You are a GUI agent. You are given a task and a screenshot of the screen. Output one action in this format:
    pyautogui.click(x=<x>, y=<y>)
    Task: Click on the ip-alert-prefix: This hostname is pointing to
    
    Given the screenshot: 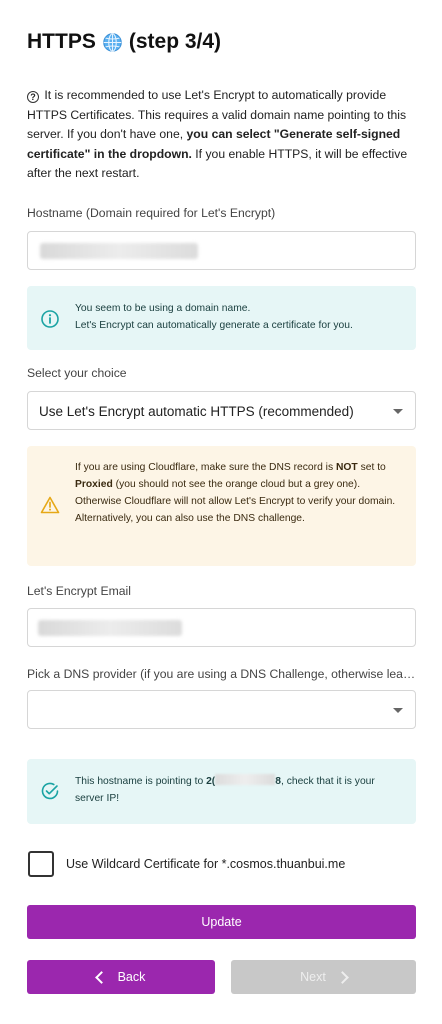 What is the action you would take?
    pyautogui.click(x=141, y=781)
    